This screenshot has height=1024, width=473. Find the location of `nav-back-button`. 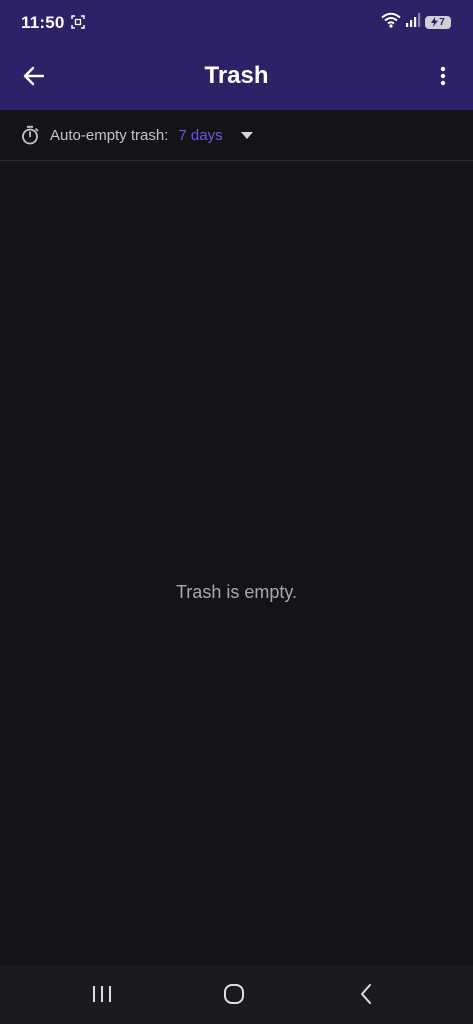

nav-back-button is located at coordinates (366, 996).